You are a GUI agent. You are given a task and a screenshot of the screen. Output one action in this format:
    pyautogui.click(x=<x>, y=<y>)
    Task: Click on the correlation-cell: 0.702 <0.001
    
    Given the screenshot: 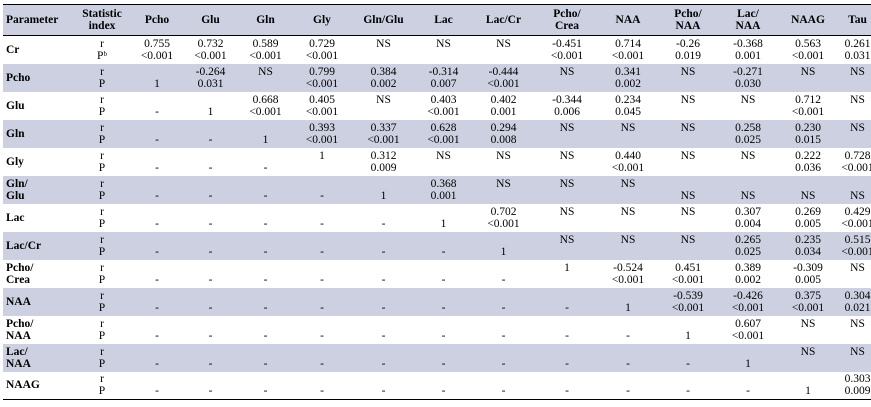 What is the action you would take?
    pyautogui.click(x=503, y=217)
    